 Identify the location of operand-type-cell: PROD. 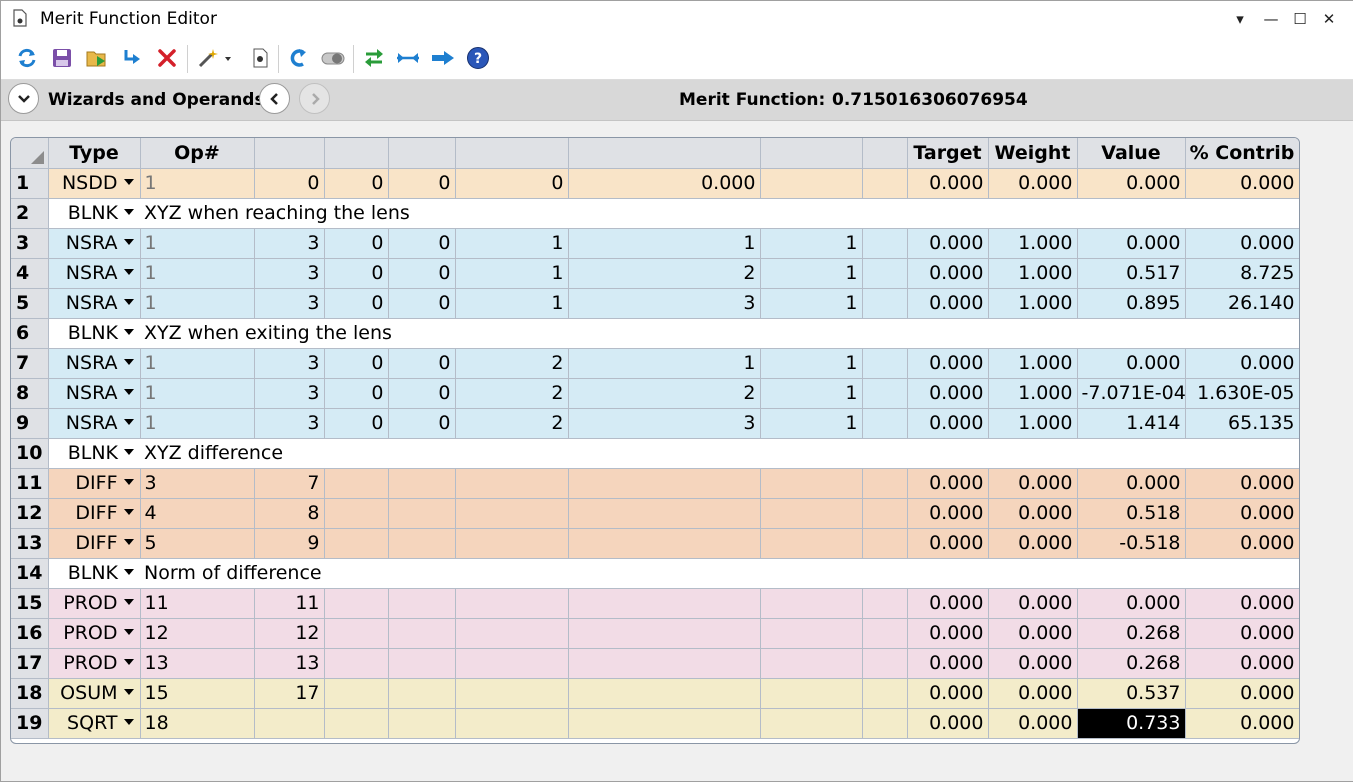
(94, 603).